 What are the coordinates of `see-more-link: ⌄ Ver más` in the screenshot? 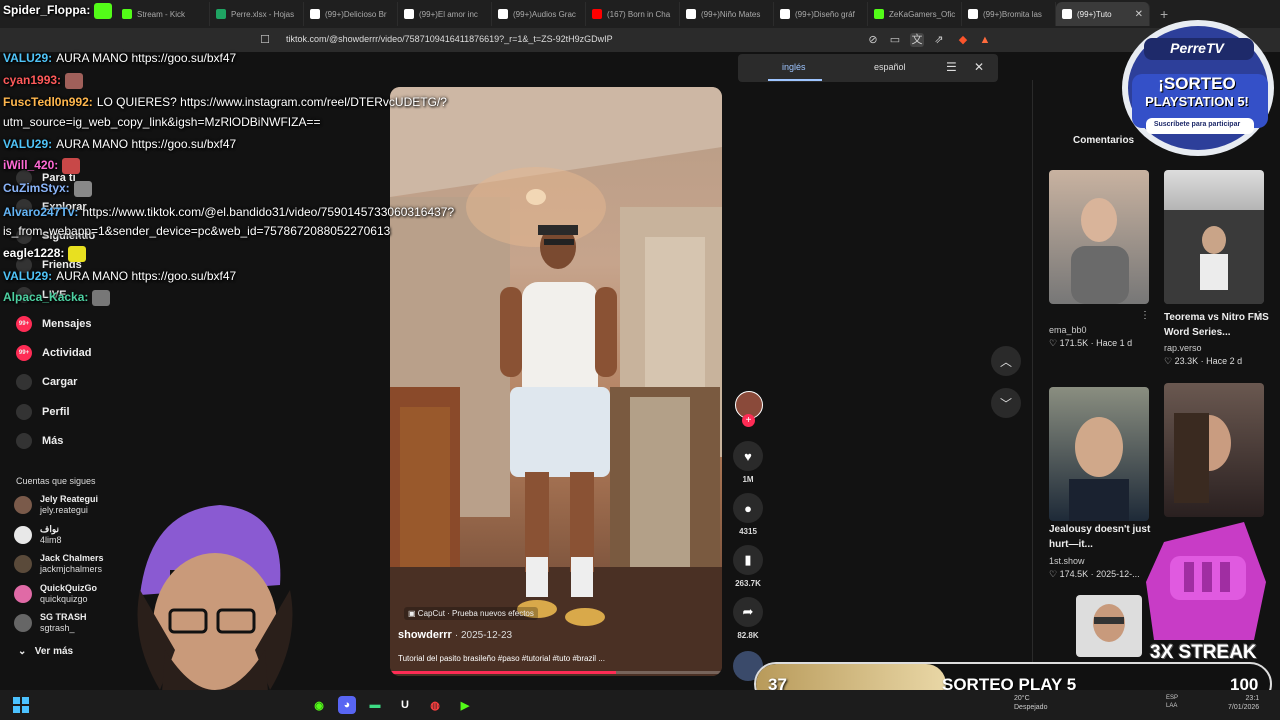 It's located at (45, 651).